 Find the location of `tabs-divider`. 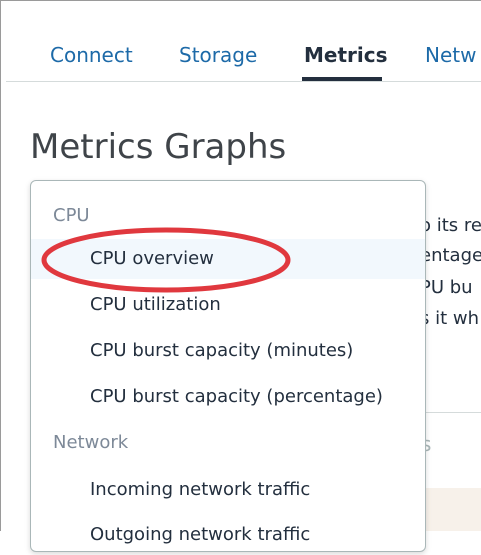

tabs-divider is located at coordinates (243, 81).